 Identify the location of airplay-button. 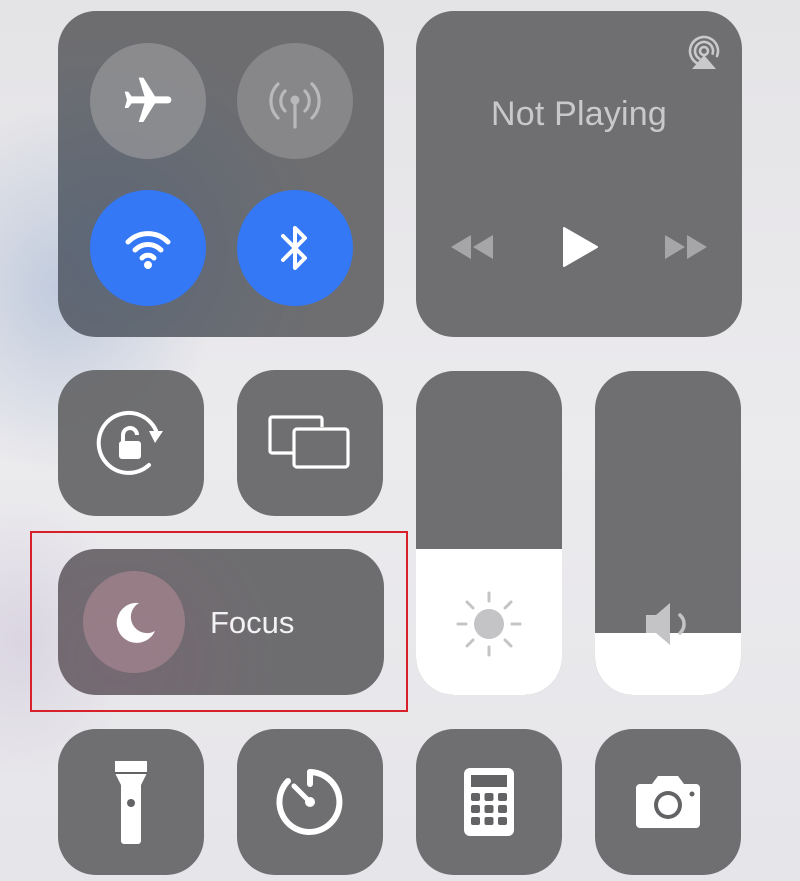
(704, 53).